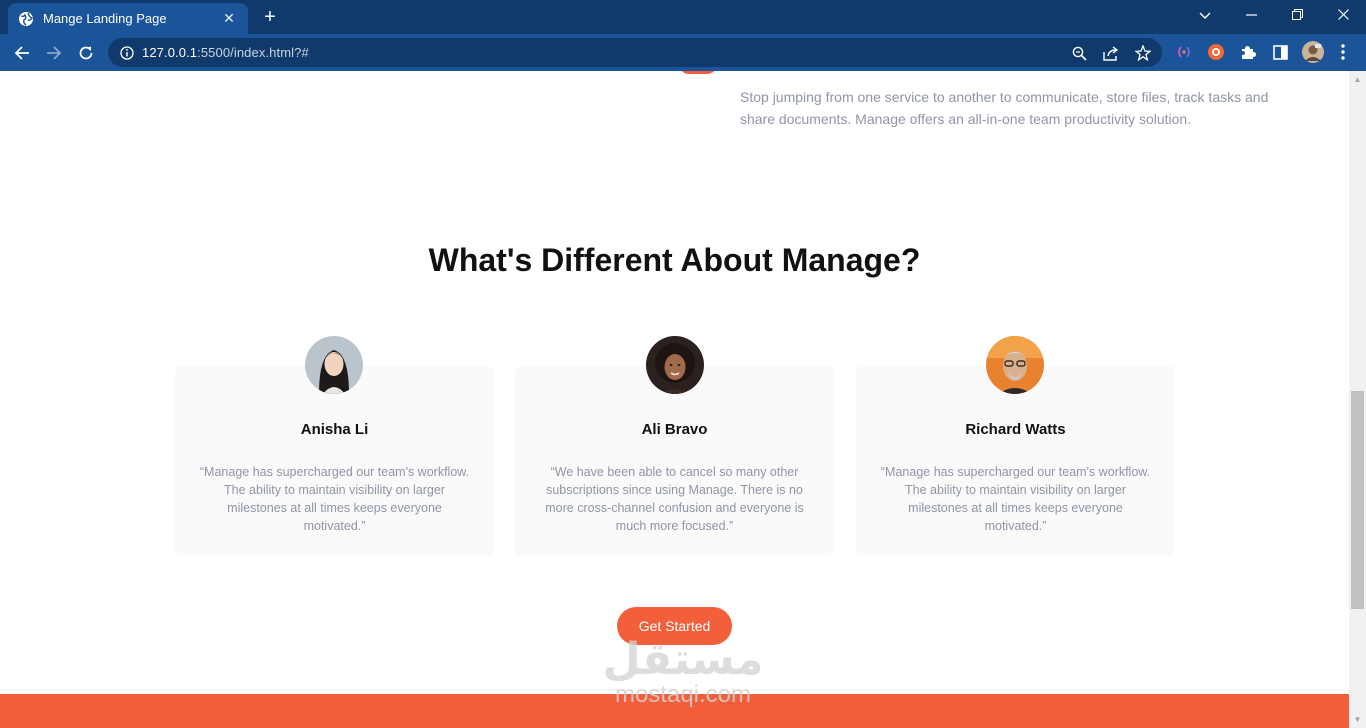 The height and width of the screenshot is (728, 1366). What do you see at coordinates (1205, 16) in the screenshot?
I see `tab-search-chevron-icon` at bounding box center [1205, 16].